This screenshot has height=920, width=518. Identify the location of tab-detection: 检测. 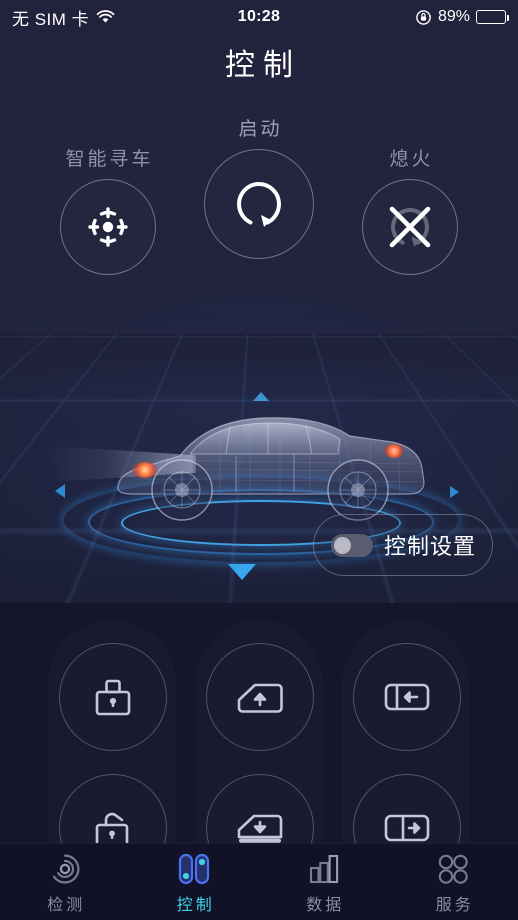
(65, 879).